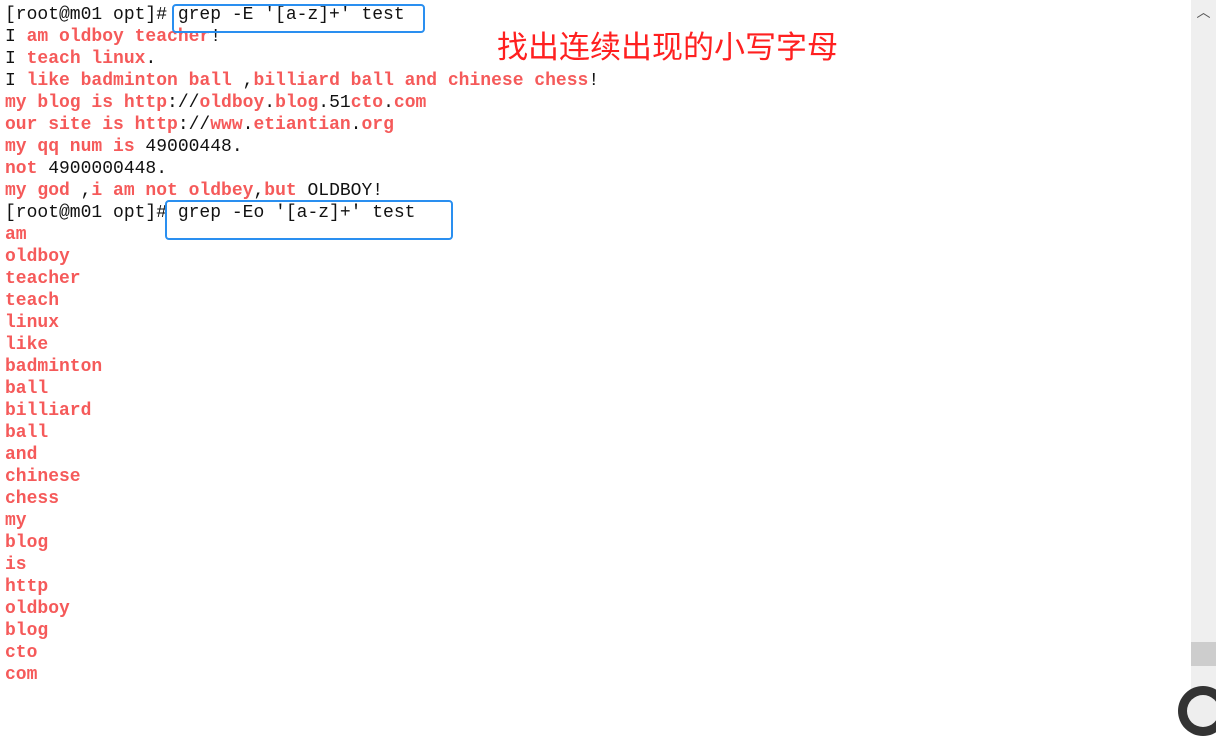 Image resolution: width=1216 pixels, height=736 pixels. What do you see at coordinates (302, 411) in the screenshot?
I see `output-line: billiard` at bounding box center [302, 411].